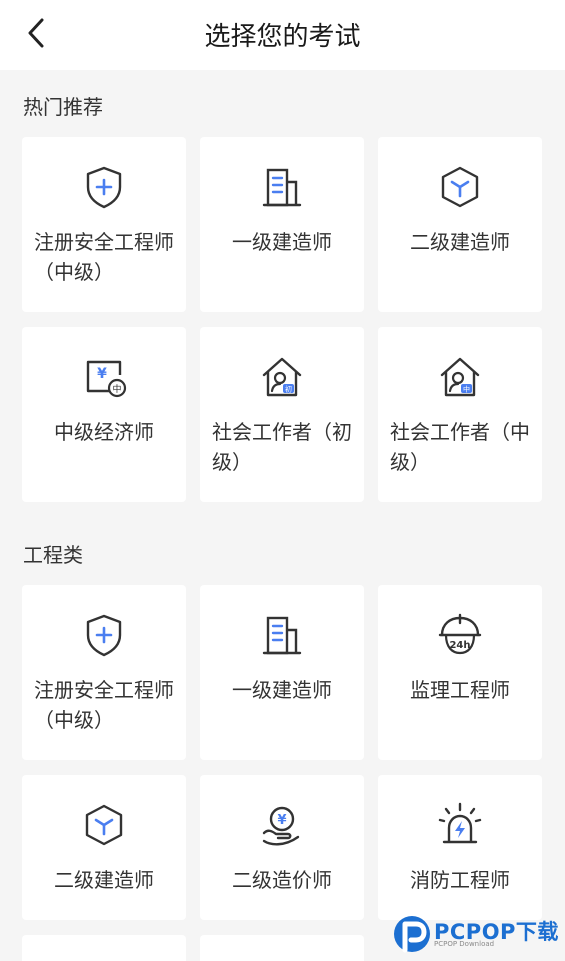 The width and height of the screenshot is (565, 961). What do you see at coordinates (282, 377) in the screenshot?
I see `house-person-icon: 初` at bounding box center [282, 377].